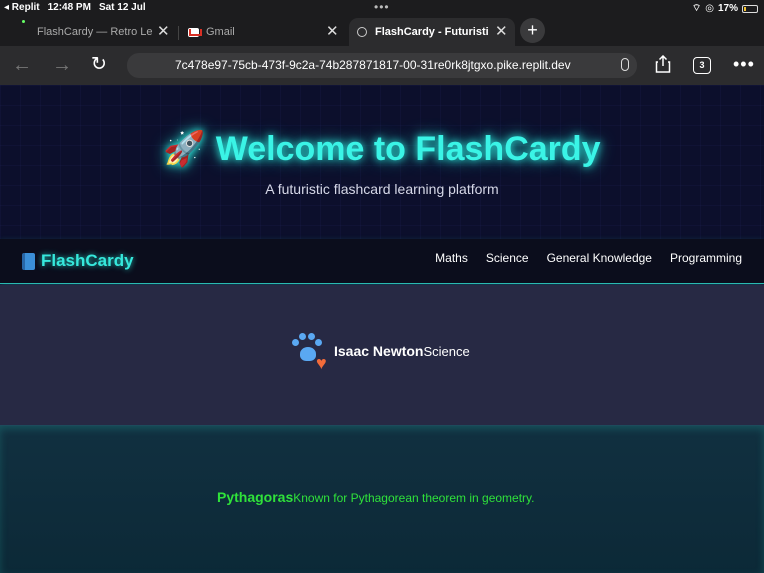 The image size is (764, 573). Describe the element at coordinates (122, 7) in the screenshot. I see `status-date: Sat 12 Jul` at that location.